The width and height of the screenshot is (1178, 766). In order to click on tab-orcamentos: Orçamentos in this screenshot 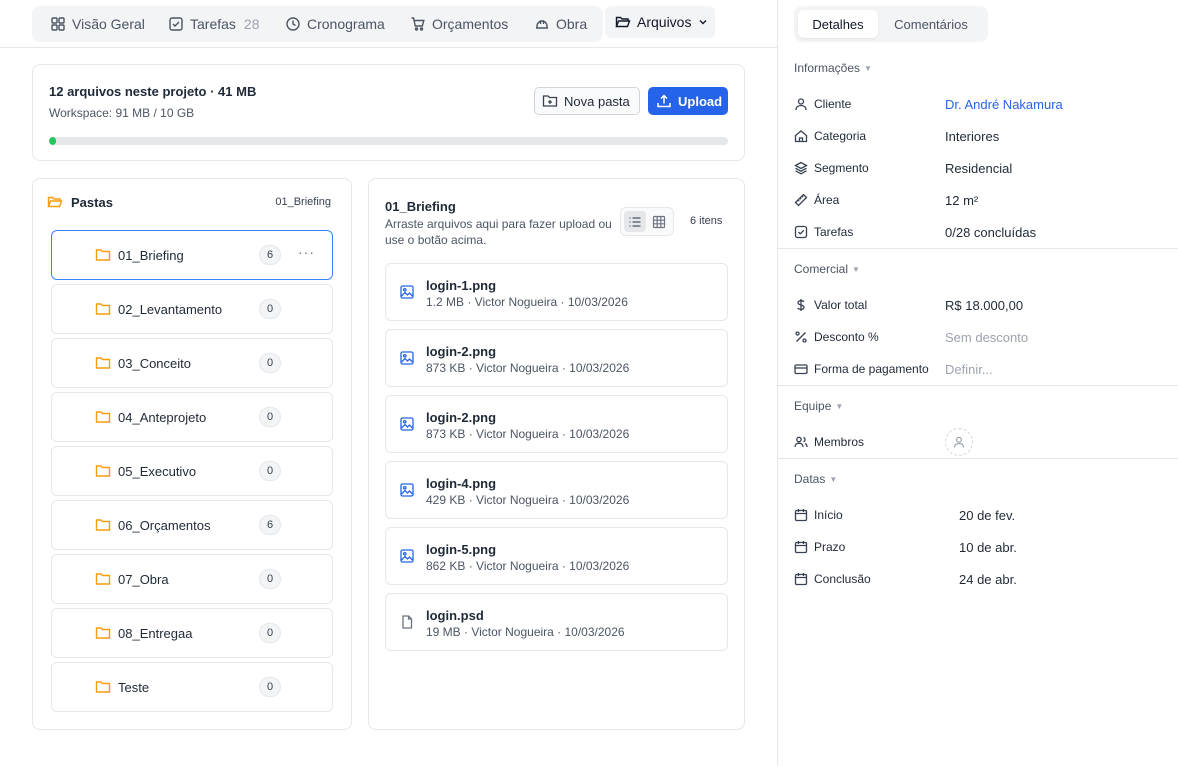, I will do `click(459, 24)`.